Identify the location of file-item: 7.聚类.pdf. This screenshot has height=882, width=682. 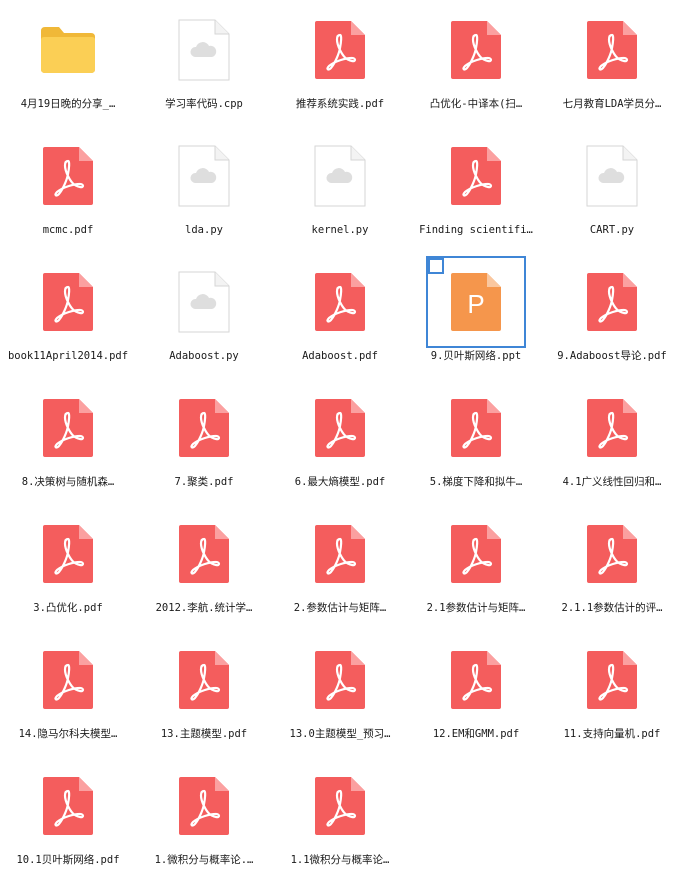
(204, 441).